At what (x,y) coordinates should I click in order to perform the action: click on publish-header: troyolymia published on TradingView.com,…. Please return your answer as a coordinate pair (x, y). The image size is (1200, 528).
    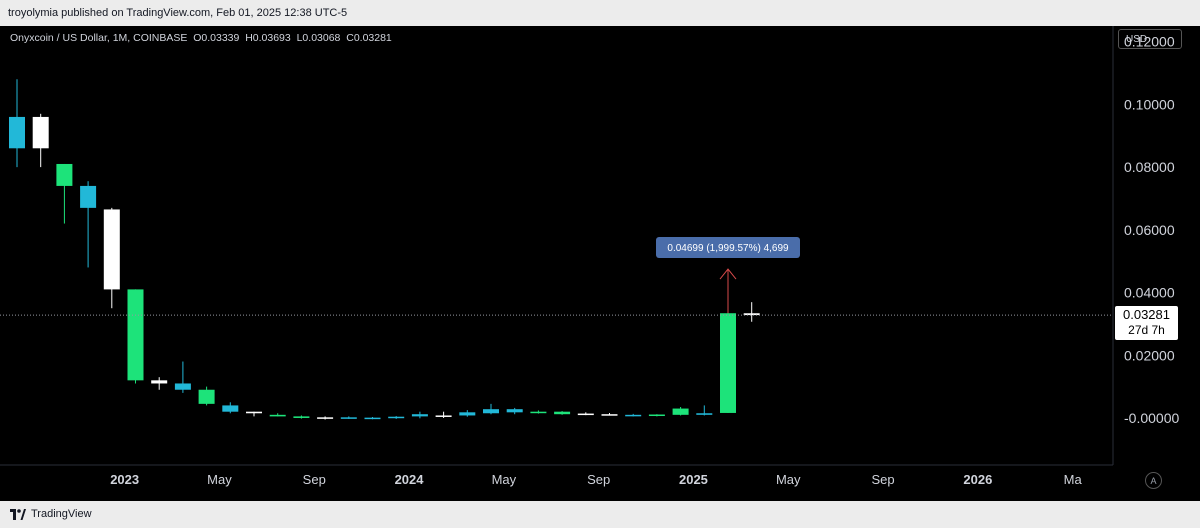
    Looking at the image, I should click on (600, 13).